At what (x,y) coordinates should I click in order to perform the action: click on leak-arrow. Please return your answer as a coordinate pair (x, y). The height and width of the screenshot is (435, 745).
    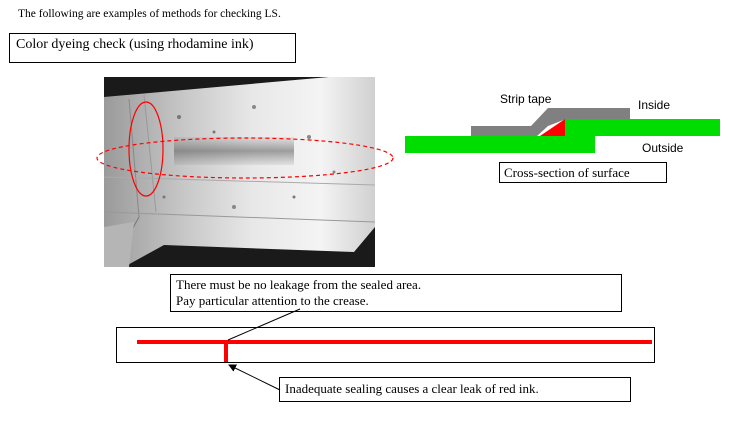
    Looking at the image, I should click on (254, 377).